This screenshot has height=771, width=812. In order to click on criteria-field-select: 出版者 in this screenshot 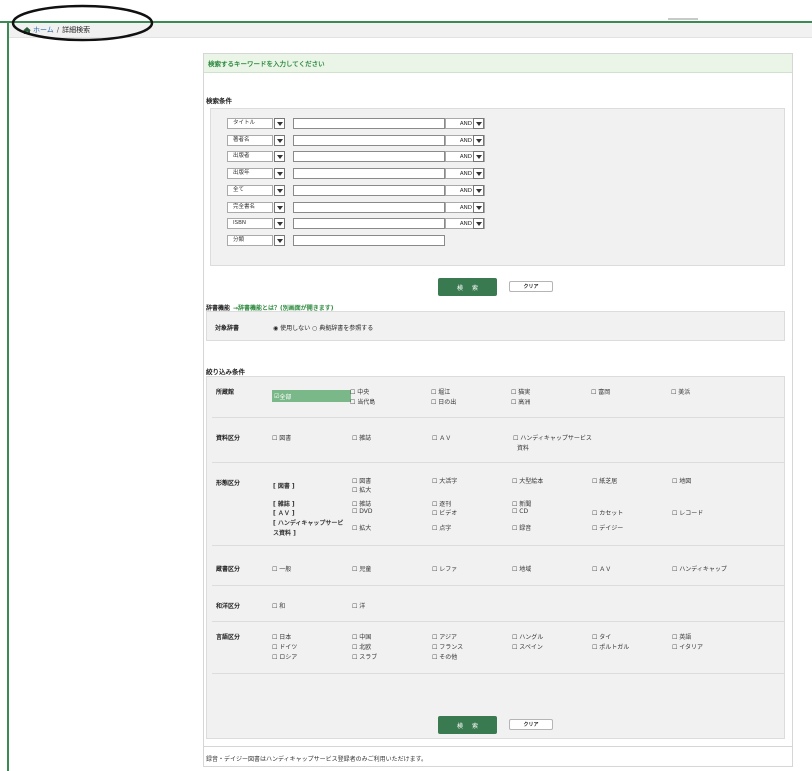, I will do `click(250, 156)`.